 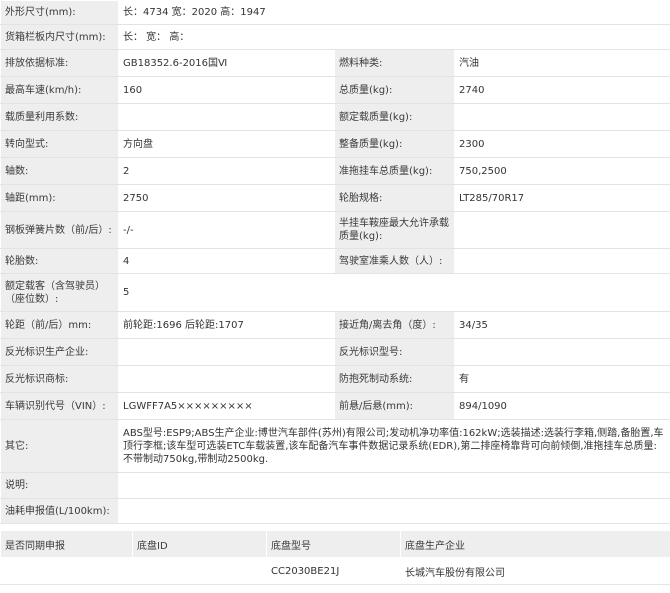 What do you see at coordinates (394, 379) in the screenshot?
I see `spec-label: 防抱死制动系统:` at bounding box center [394, 379].